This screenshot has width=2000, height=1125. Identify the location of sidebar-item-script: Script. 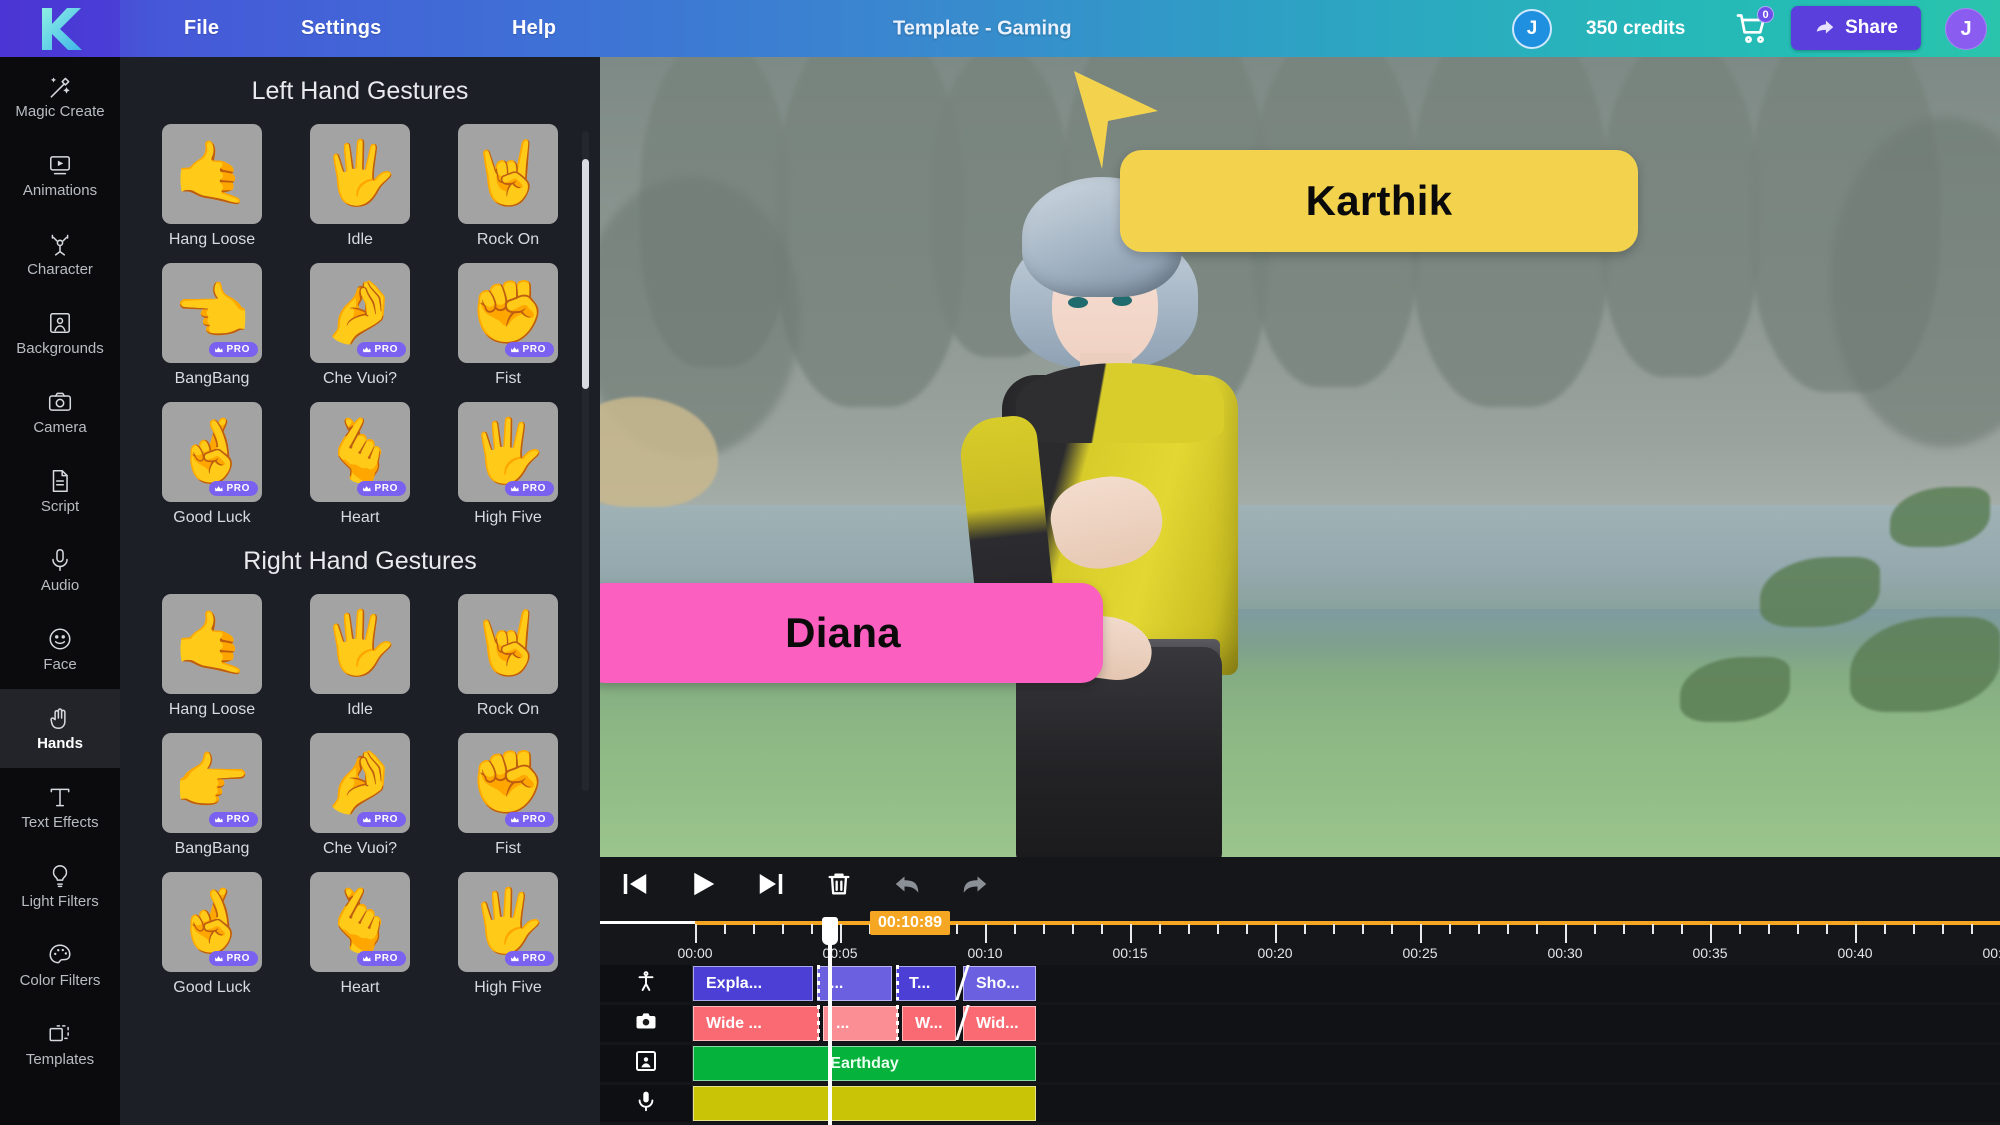
(60, 491).